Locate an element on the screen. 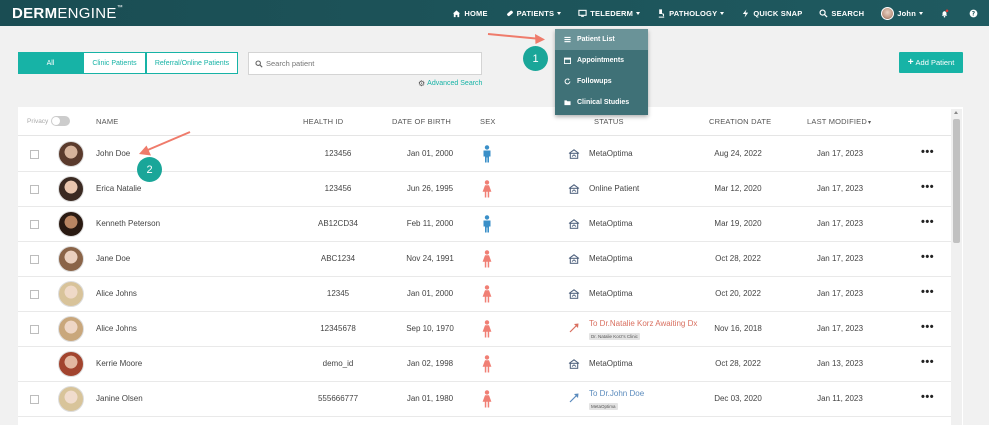 Image resolution: width=989 pixels, height=425 pixels. patient-status: To Dr.John Doe is located at coordinates (616, 393).